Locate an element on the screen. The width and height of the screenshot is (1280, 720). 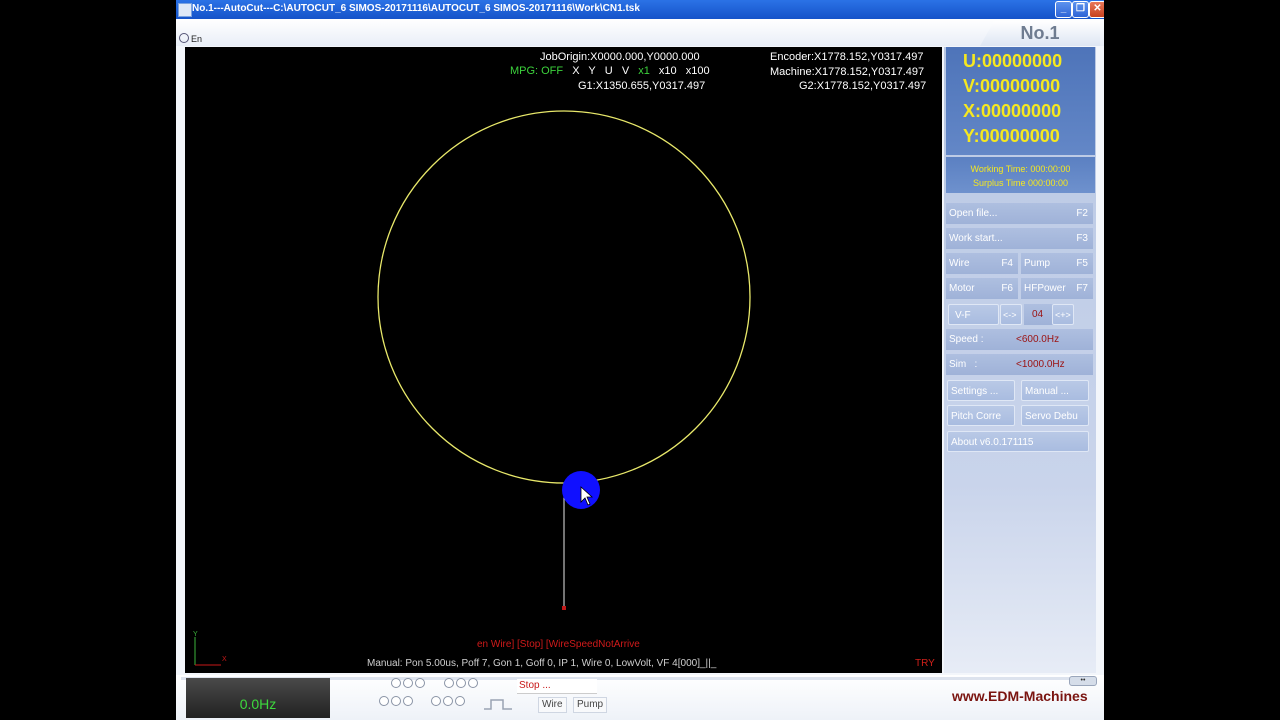
hfpower-key: F7 is located at coordinates (1082, 288).